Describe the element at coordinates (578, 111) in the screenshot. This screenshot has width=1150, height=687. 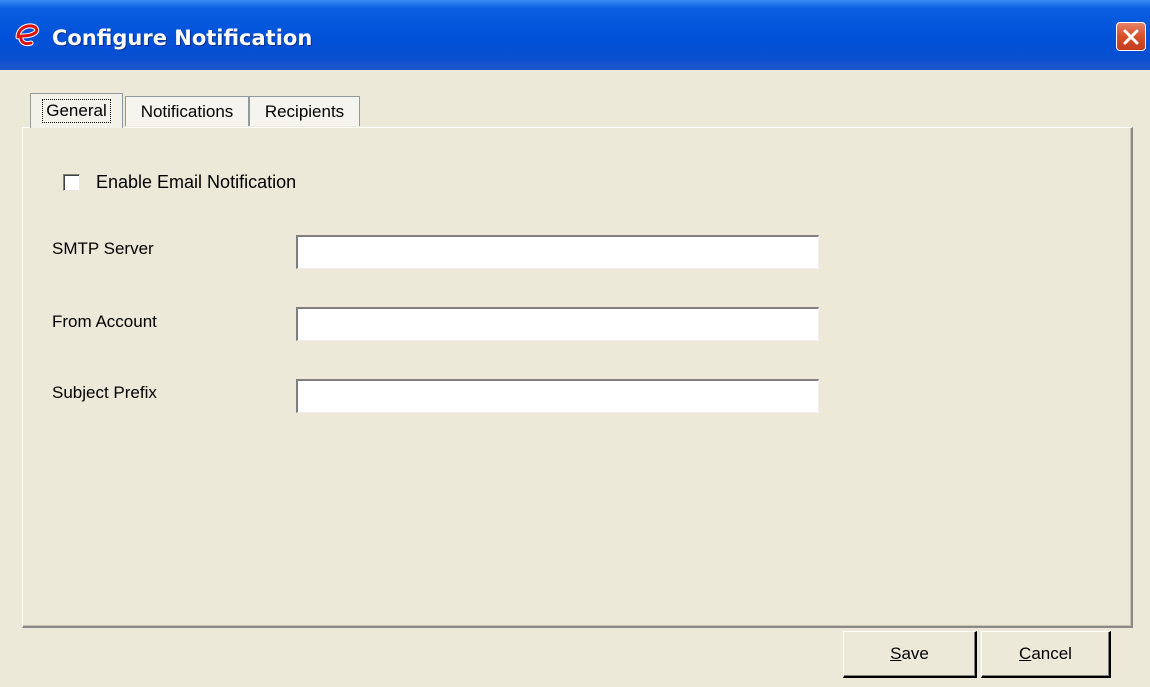
I see `tab-strip: General Notifications Recipients` at that location.